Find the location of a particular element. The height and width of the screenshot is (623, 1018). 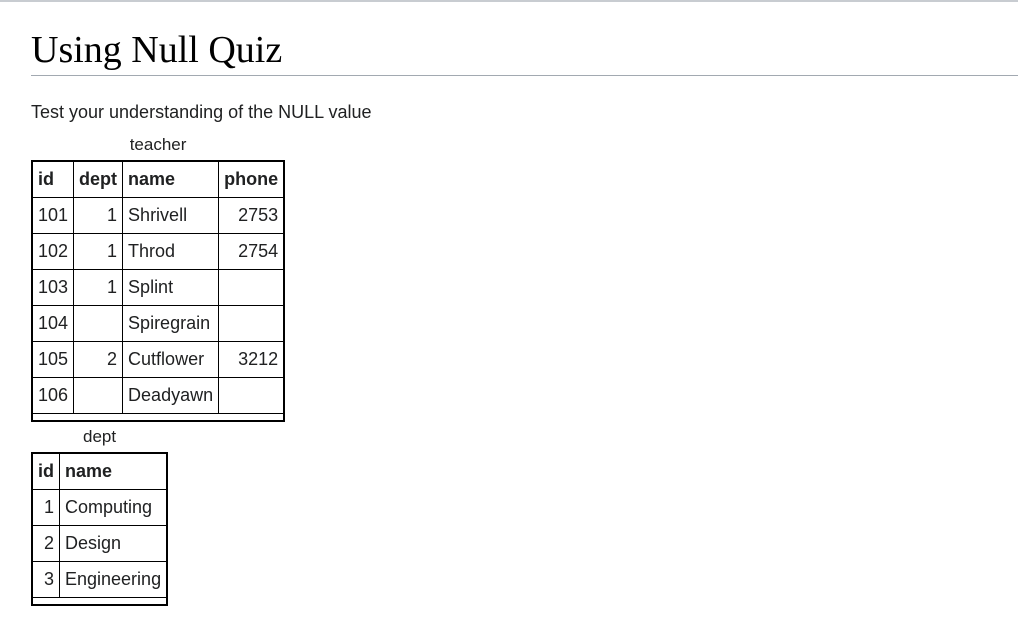

table-row: 106 Deadyawn is located at coordinates (158, 395).